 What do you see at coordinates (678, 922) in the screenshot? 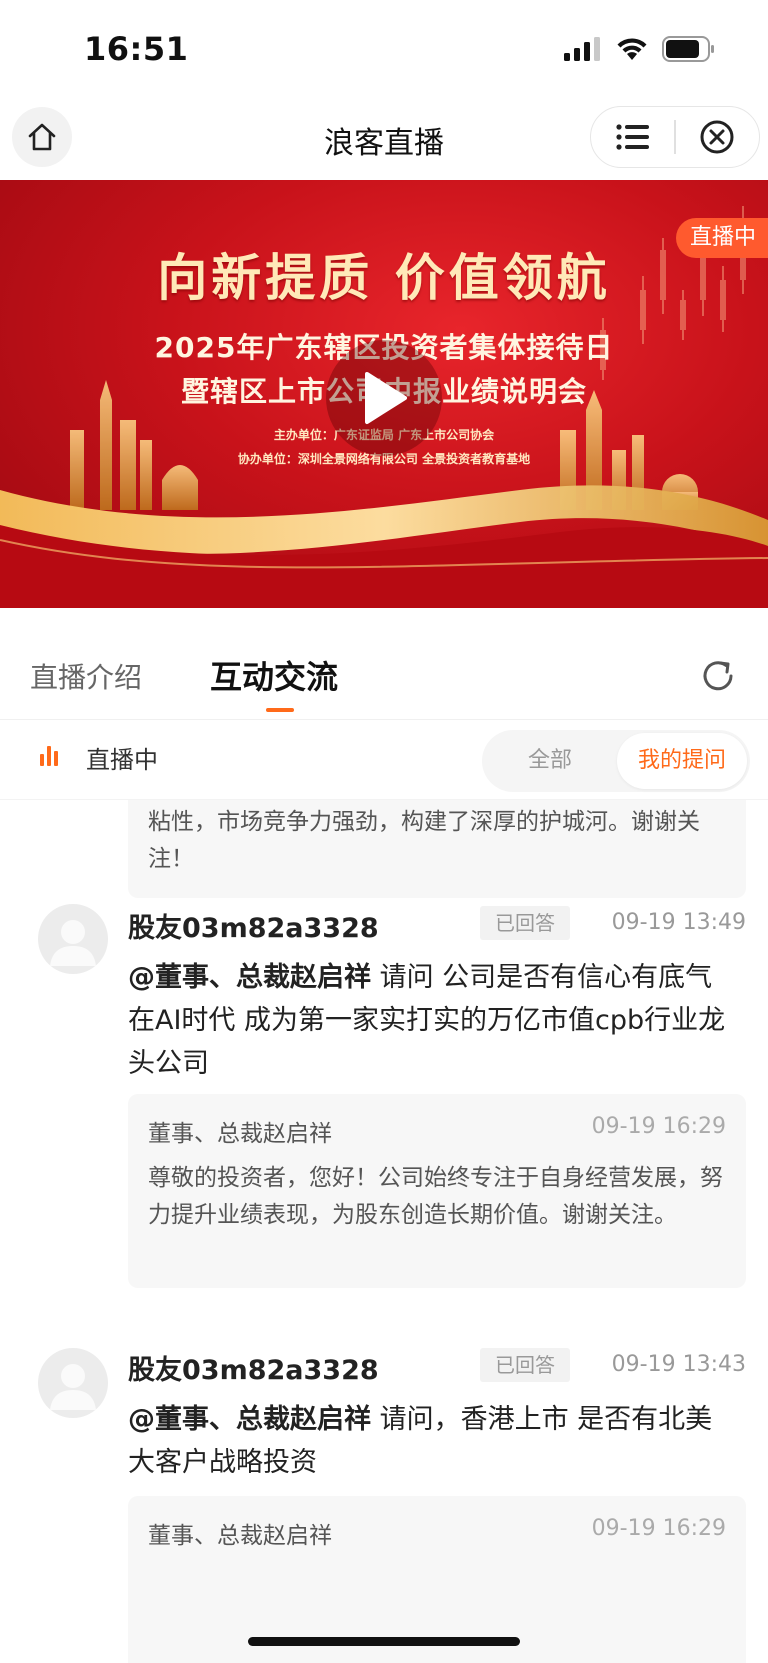
I see `question-time: 09-19 13:49` at bounding box center [678, 922].